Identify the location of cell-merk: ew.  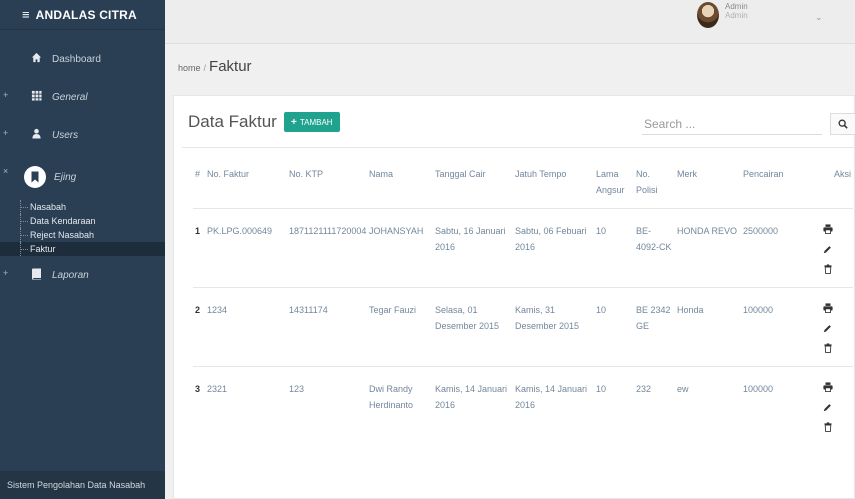
(708, 405).